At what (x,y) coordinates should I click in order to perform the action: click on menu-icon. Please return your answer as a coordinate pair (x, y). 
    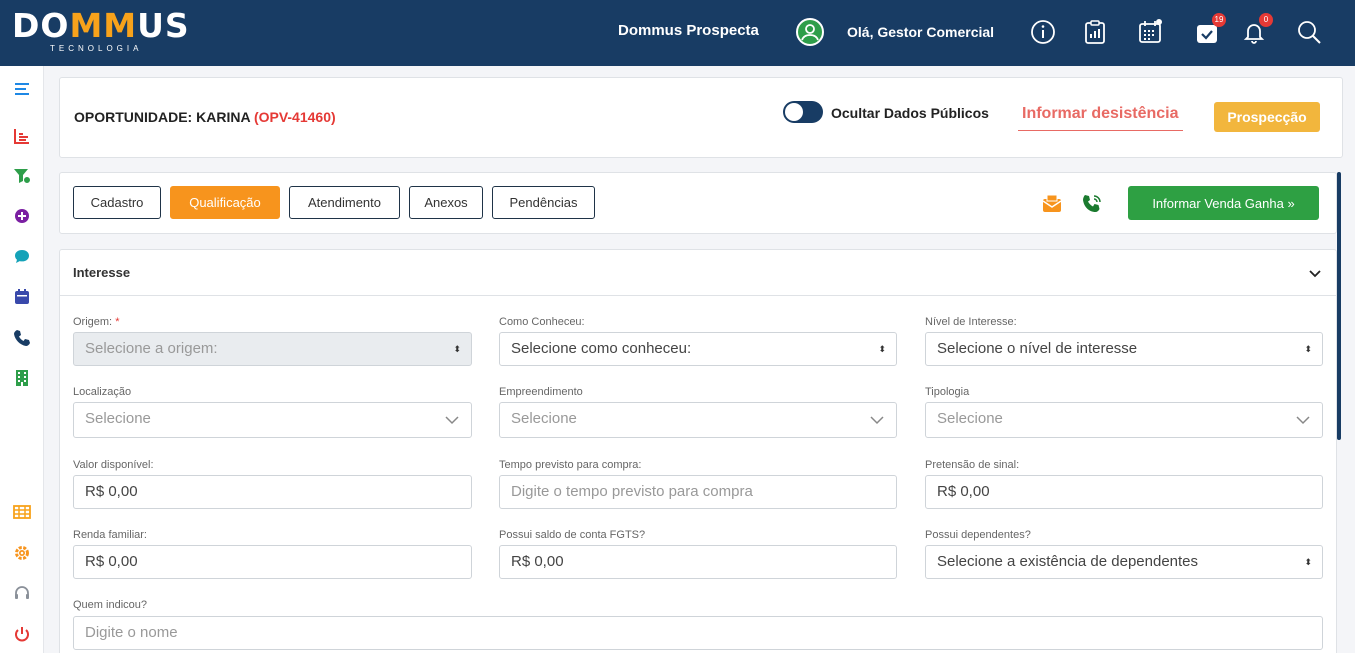
    Looking at the image, I should click on (22, 89).